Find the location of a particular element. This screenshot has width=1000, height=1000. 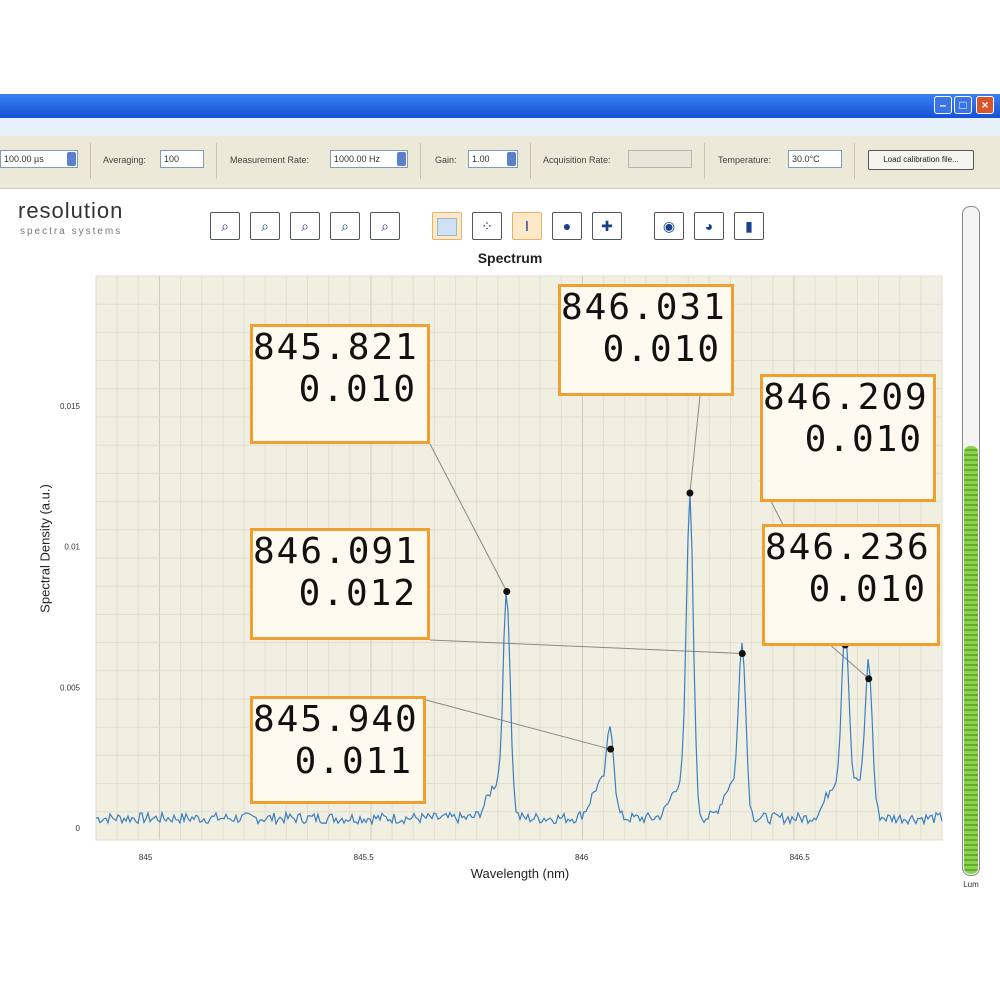

print-button: ◕ is located at coordinates (709, 226).